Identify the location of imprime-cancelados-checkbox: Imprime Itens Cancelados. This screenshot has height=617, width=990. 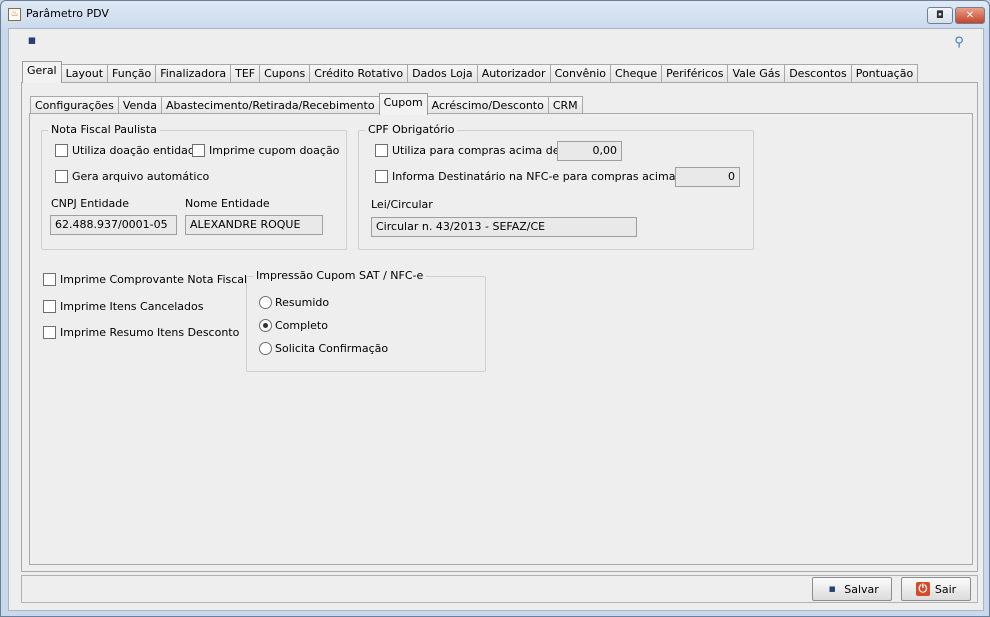
(123, 306).